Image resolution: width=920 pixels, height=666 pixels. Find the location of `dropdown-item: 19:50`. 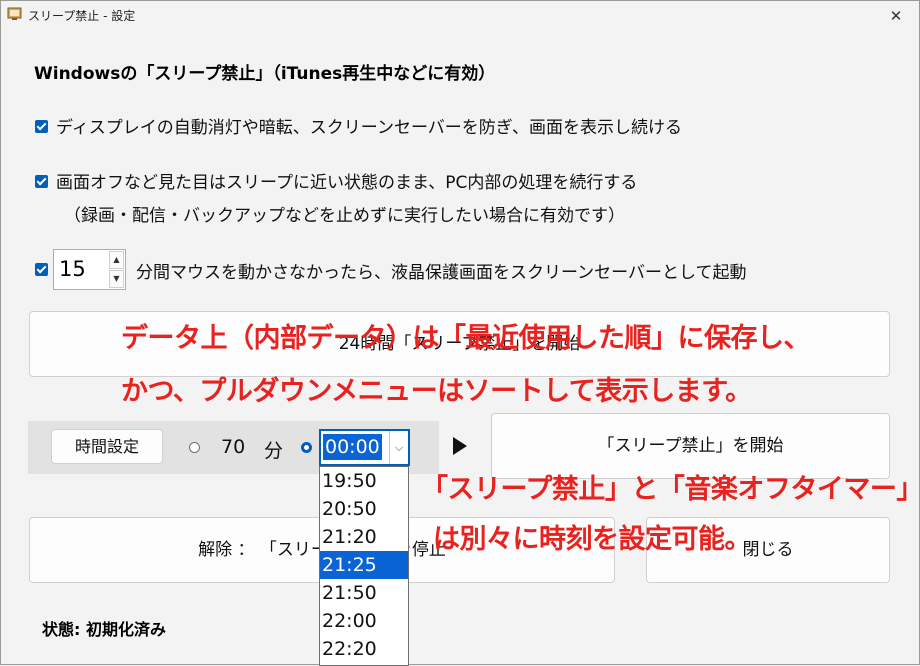

dropdown-item: 19:50 is located at coordinates (364, 481).